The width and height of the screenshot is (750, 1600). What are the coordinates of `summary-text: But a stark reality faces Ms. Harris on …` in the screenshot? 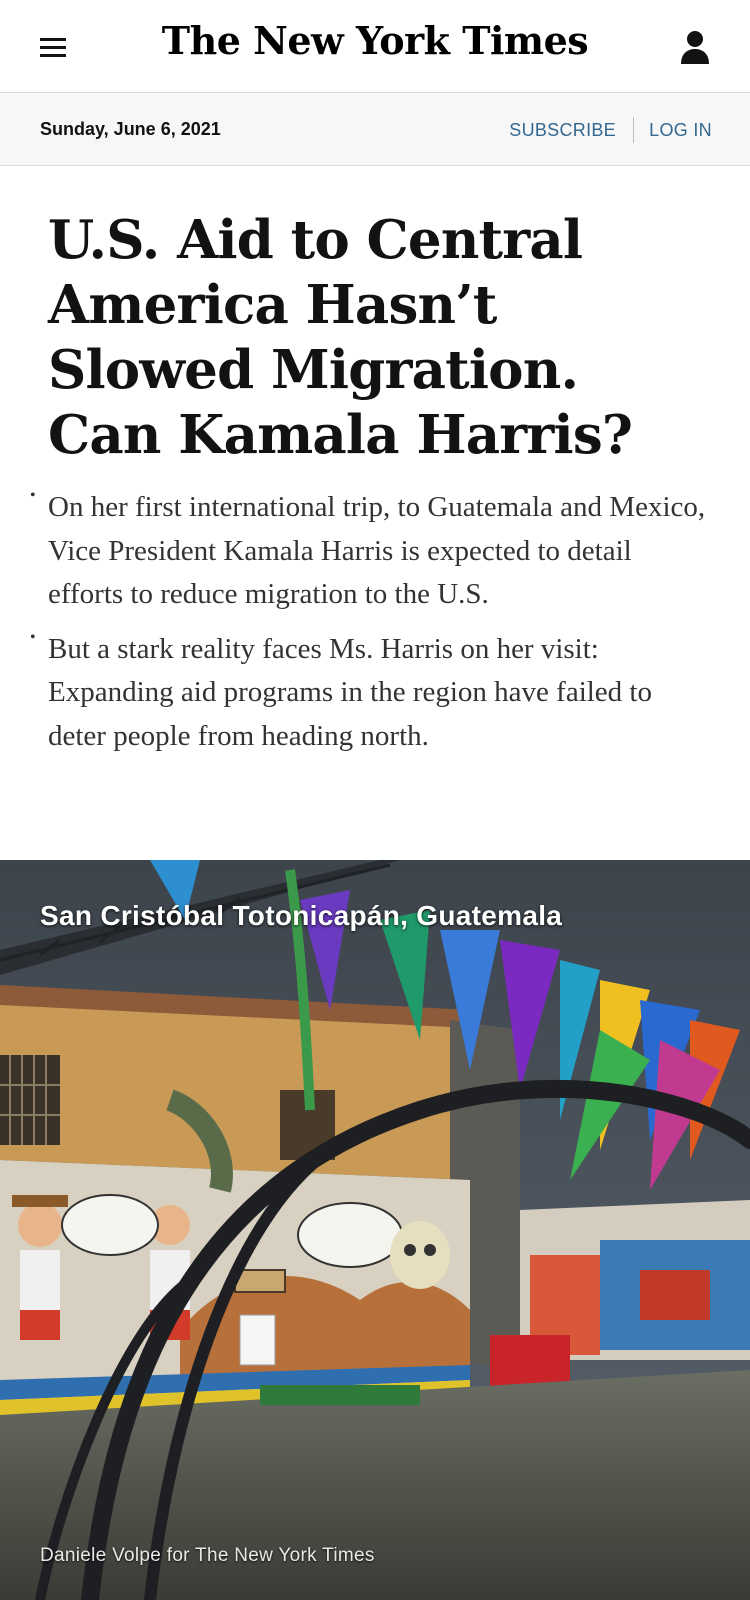 It's located at (350, 692).